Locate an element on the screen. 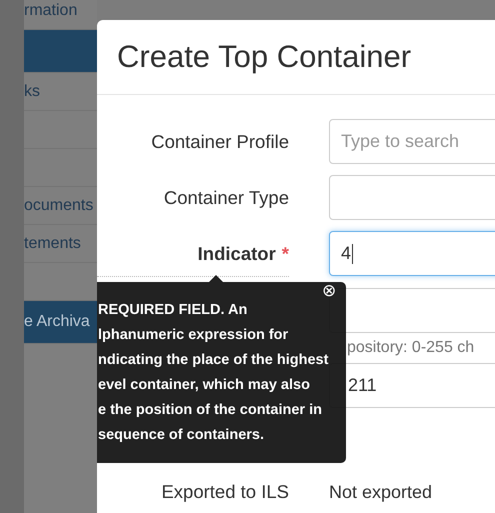 This screenshot has width=495, height=513. required-icon: * is located at coordinates (285, 253).